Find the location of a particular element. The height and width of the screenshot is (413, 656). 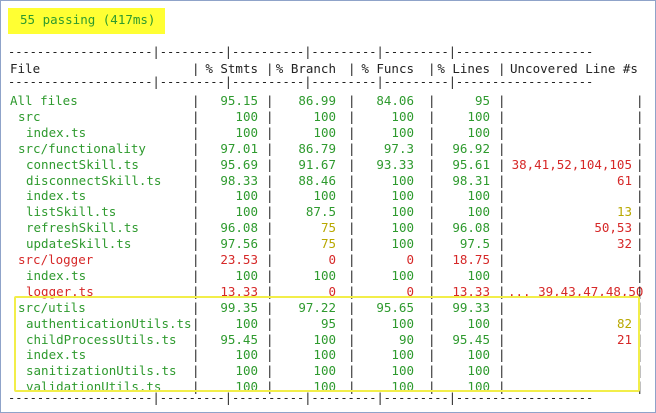

cell-stmts: 97.56 is located at coordinates (239, 244).